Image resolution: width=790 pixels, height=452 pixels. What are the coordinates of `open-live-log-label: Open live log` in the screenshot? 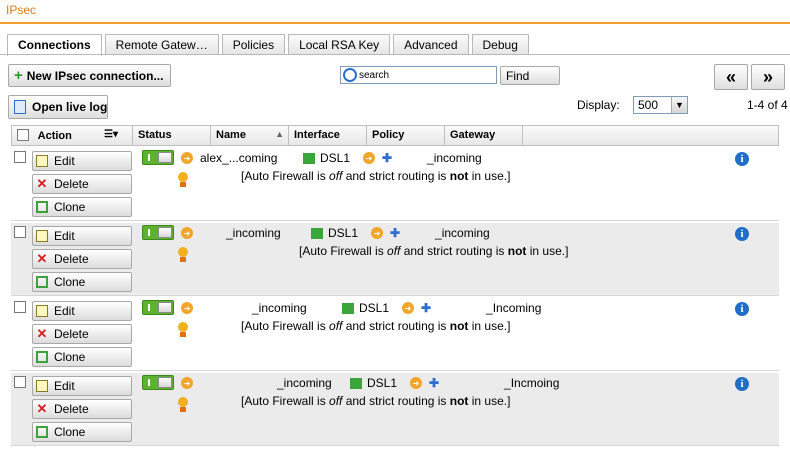 It's located at (70, 107).